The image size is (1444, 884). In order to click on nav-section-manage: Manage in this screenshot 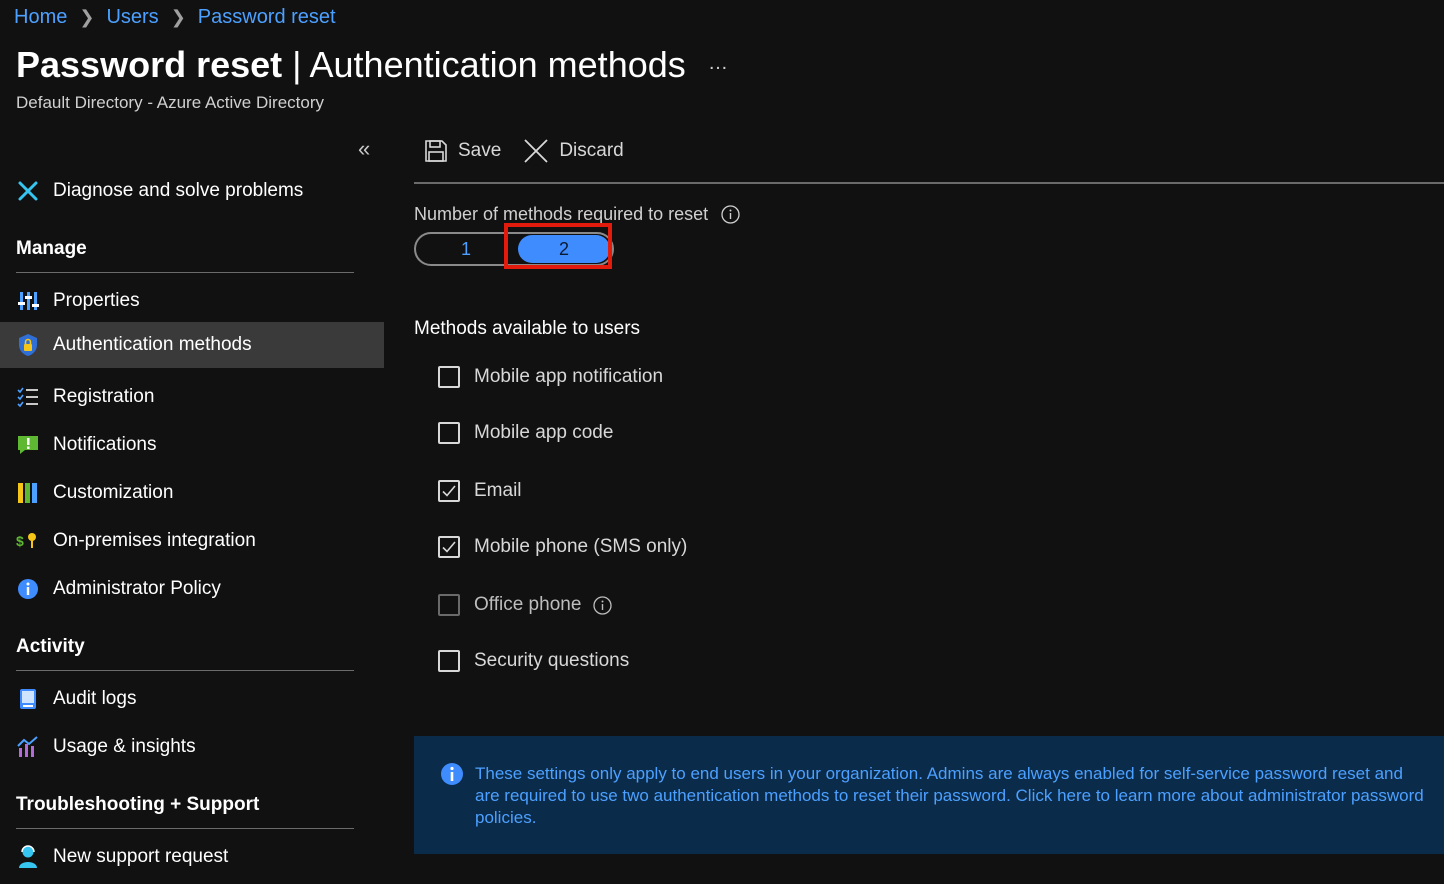, I will do `click(51, 248)`.